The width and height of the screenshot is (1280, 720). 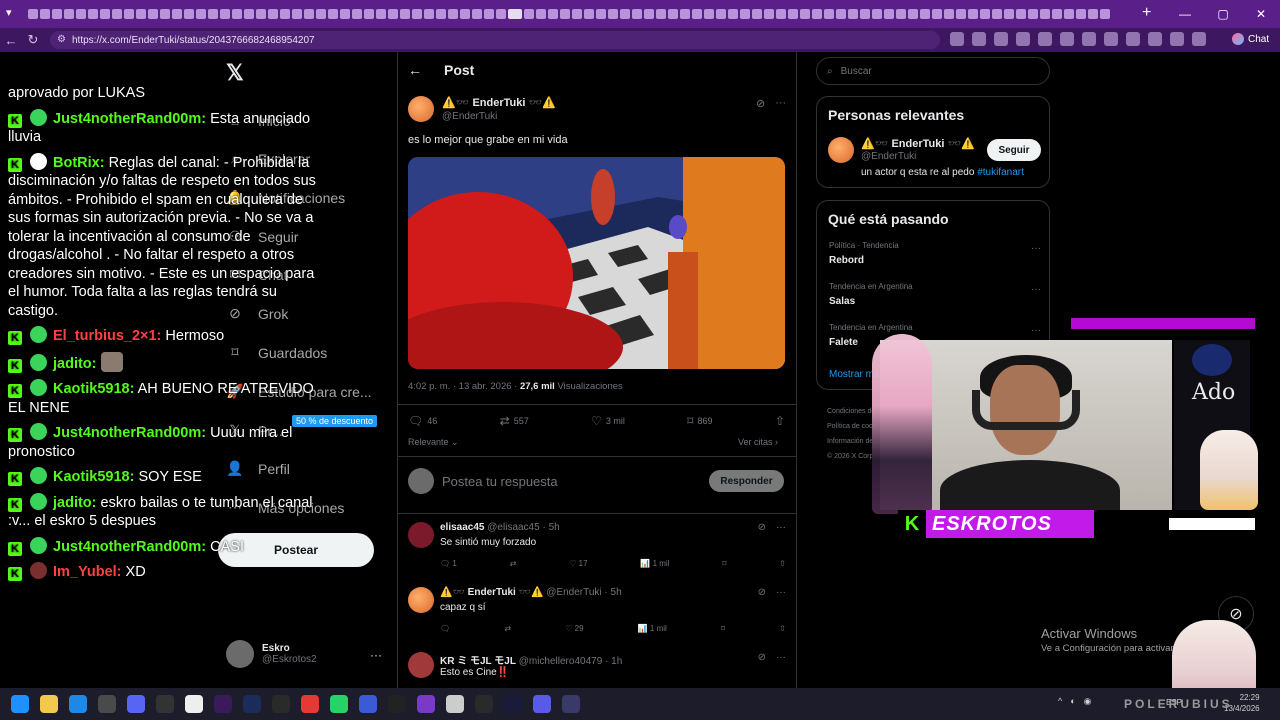 I want to click on tray-icon: ◉, so click(x=1088, y=701).